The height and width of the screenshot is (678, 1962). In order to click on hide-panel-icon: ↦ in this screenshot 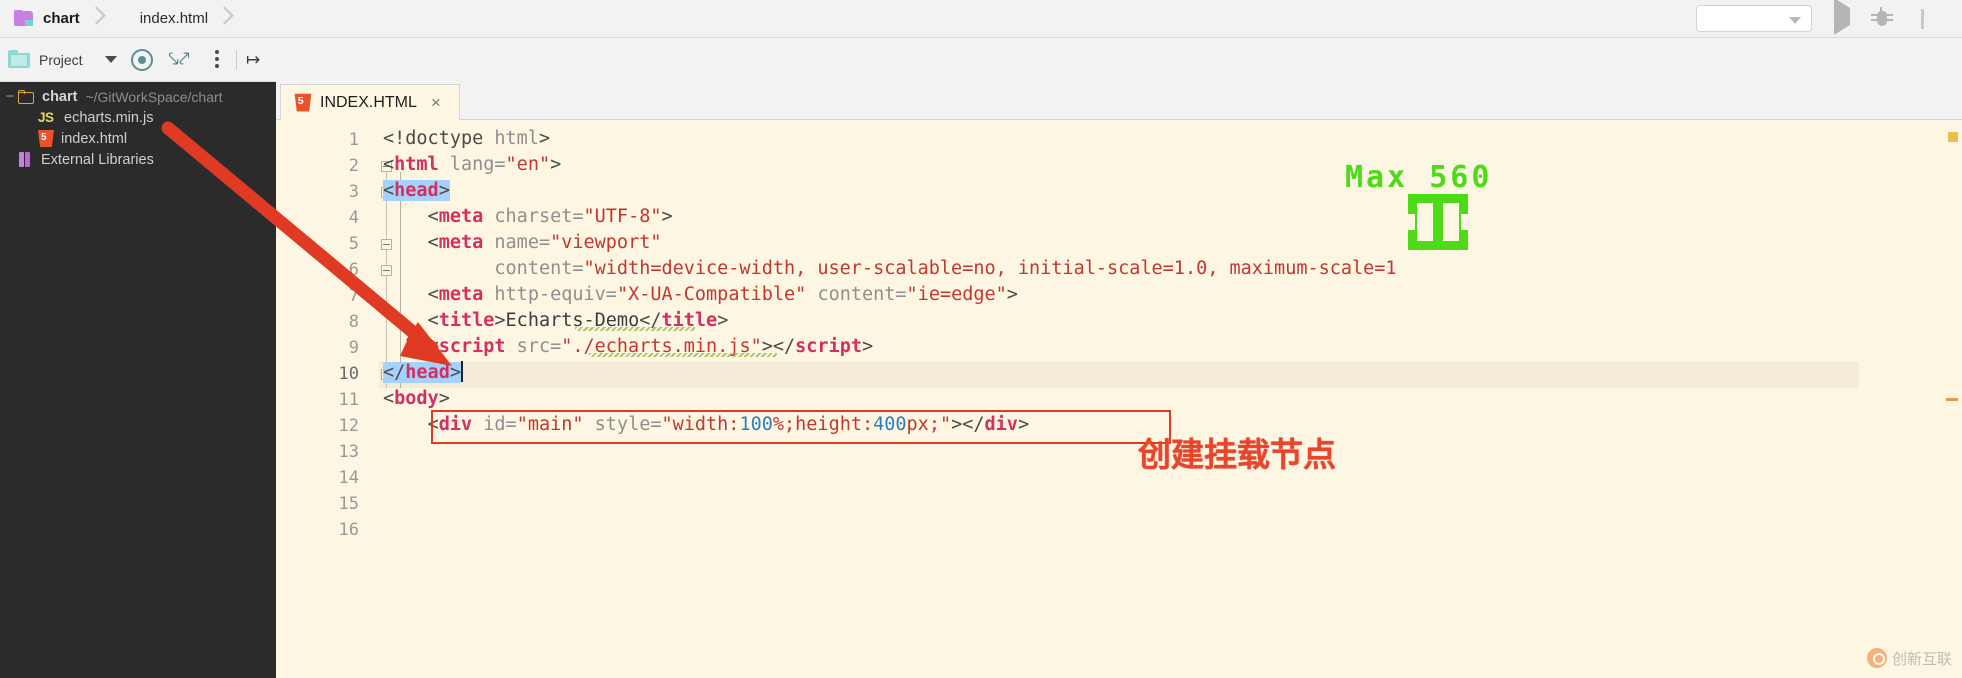, I will do `click(258, 60)`.